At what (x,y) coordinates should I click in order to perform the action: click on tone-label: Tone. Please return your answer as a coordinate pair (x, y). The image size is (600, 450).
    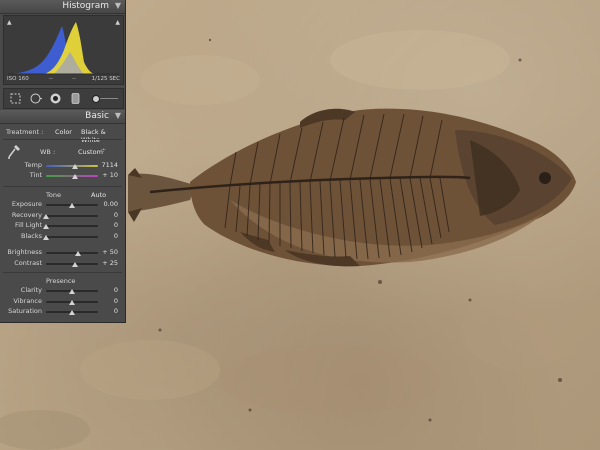
    Looking at the image, I should click on (53, 195).